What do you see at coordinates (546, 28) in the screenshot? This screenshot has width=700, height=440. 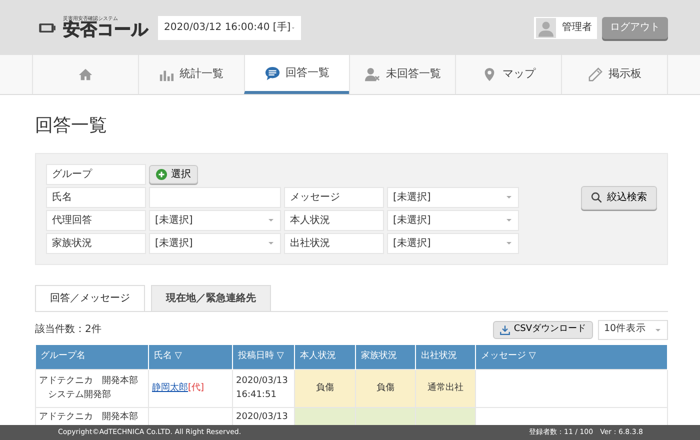 I see `avatar-icon` at bounding box center [546, 28].